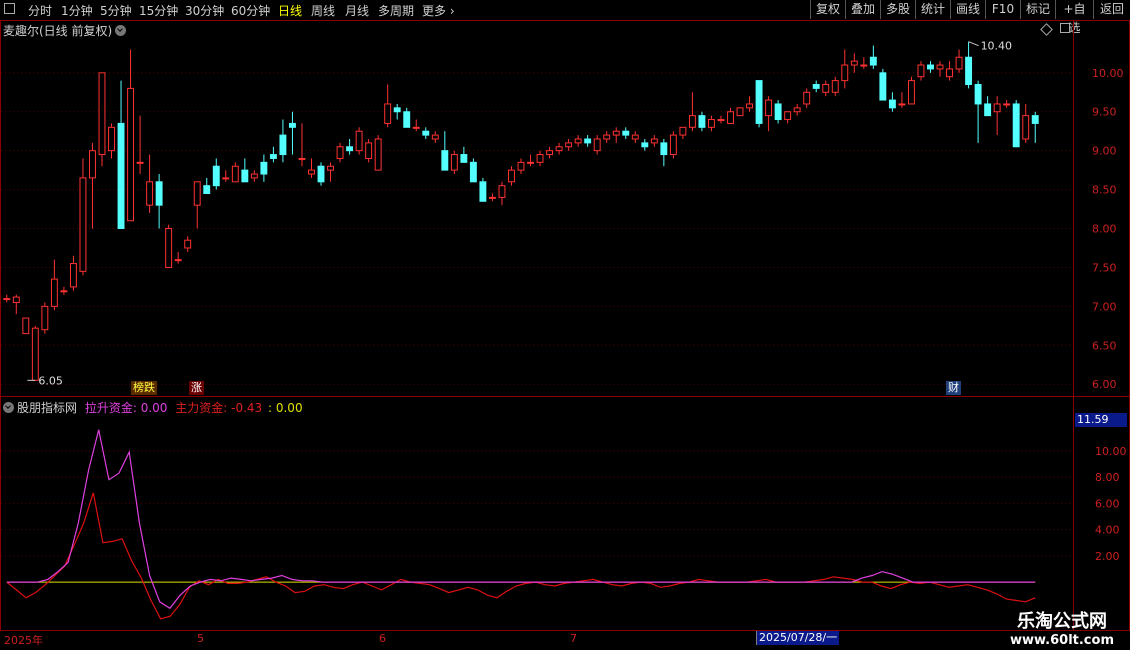 This screenshot has height=650, width=1130. I want to click on period-tab: 5分钟, so click(116, 10).